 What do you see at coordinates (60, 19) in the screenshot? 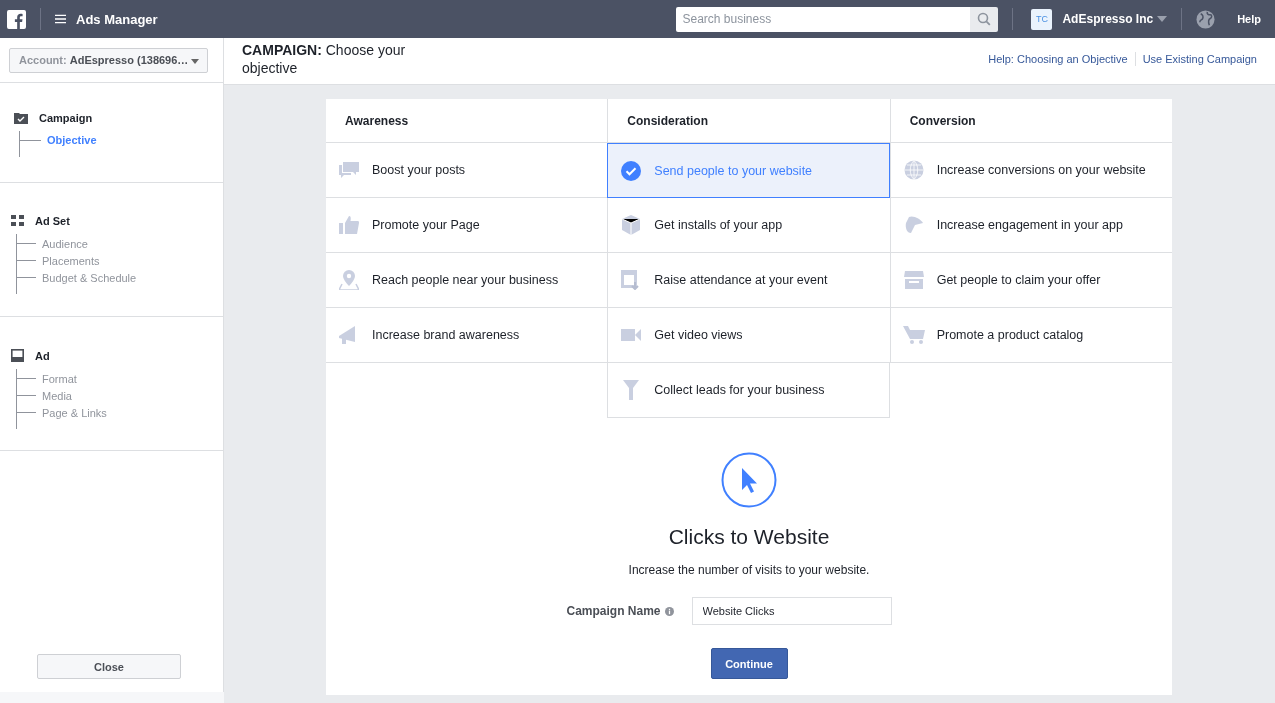
I see `menu-icon` at bounding box center [60, 19].